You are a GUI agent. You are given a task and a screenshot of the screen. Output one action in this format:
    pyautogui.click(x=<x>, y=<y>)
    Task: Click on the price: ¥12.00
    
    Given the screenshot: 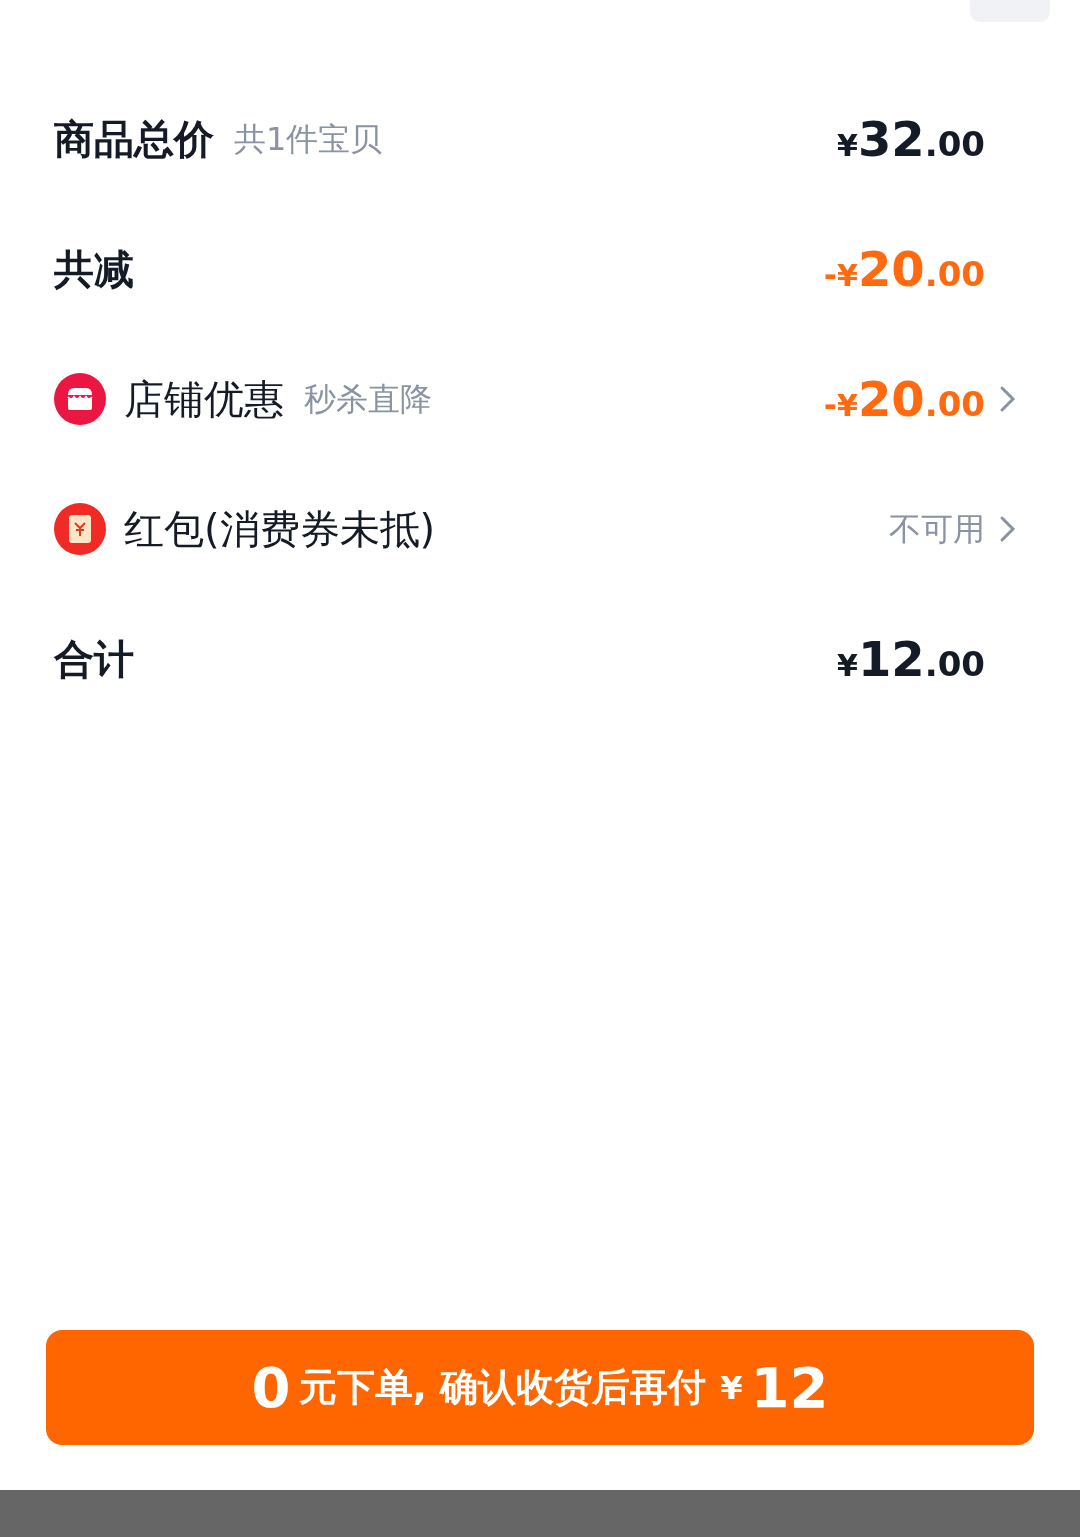 What is the action you would take?
    pyautogui.click(x=911, y=659)
    